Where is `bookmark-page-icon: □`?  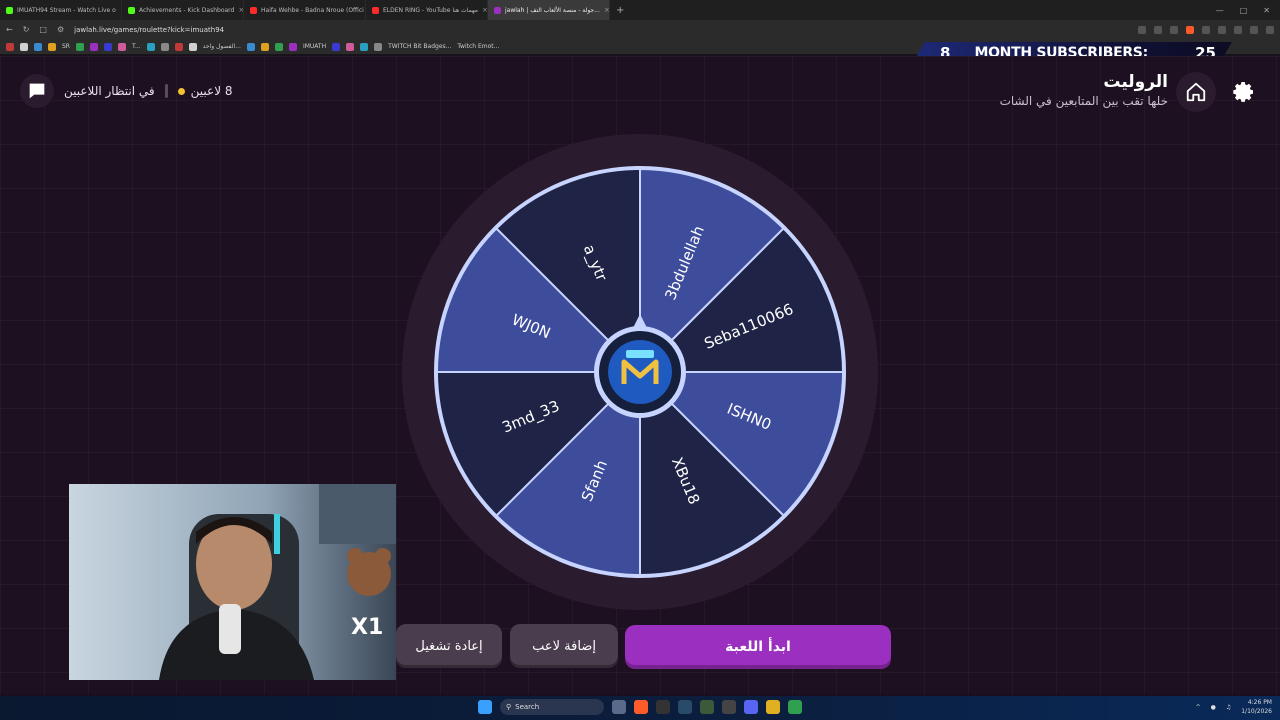 bookmark-page-icon: □ is located at coordinates (43, 29).